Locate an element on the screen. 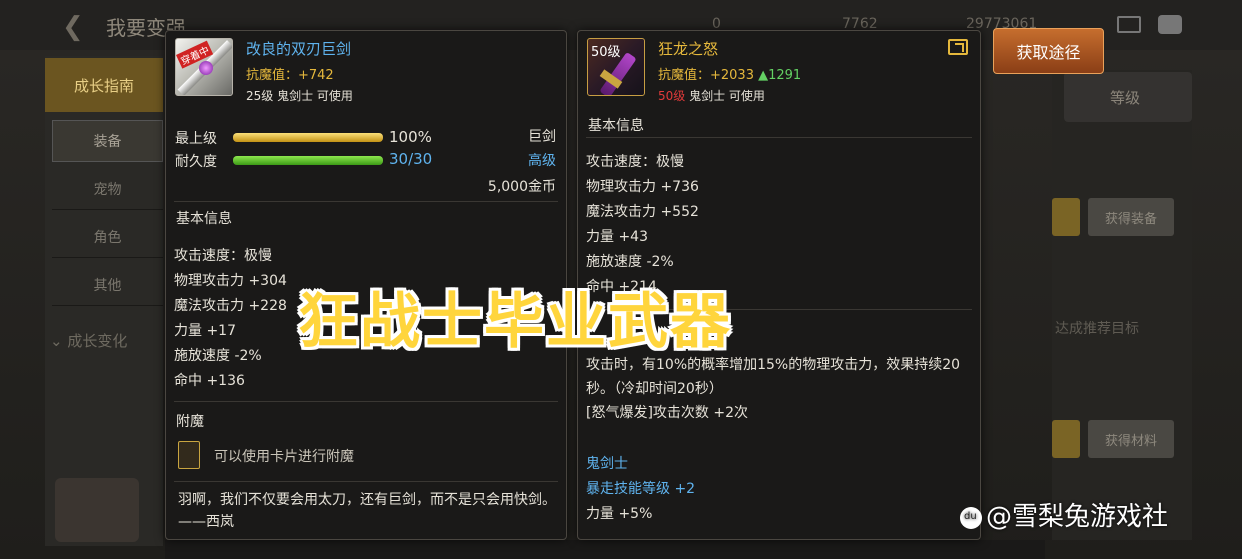 The image size is (1242, 559). enchant-title: 附魔 is located at coordinates (190, 422).